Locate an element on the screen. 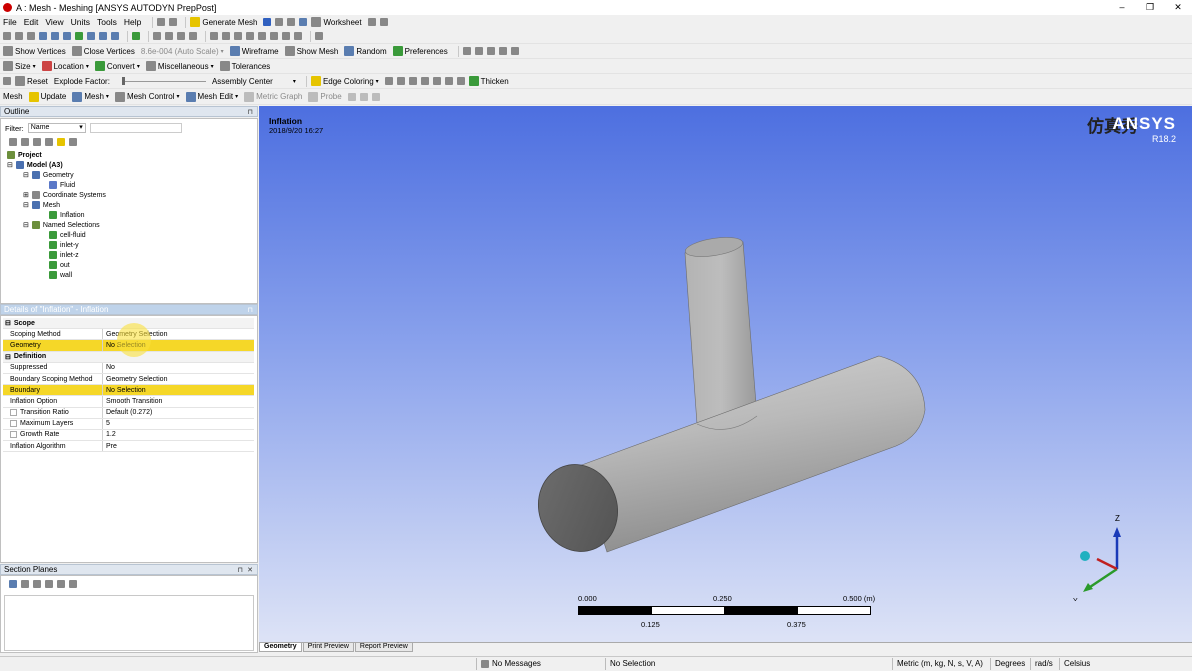  tree-node-named-selections: ⊟ Named Selections is located at coordinates (61, 225).